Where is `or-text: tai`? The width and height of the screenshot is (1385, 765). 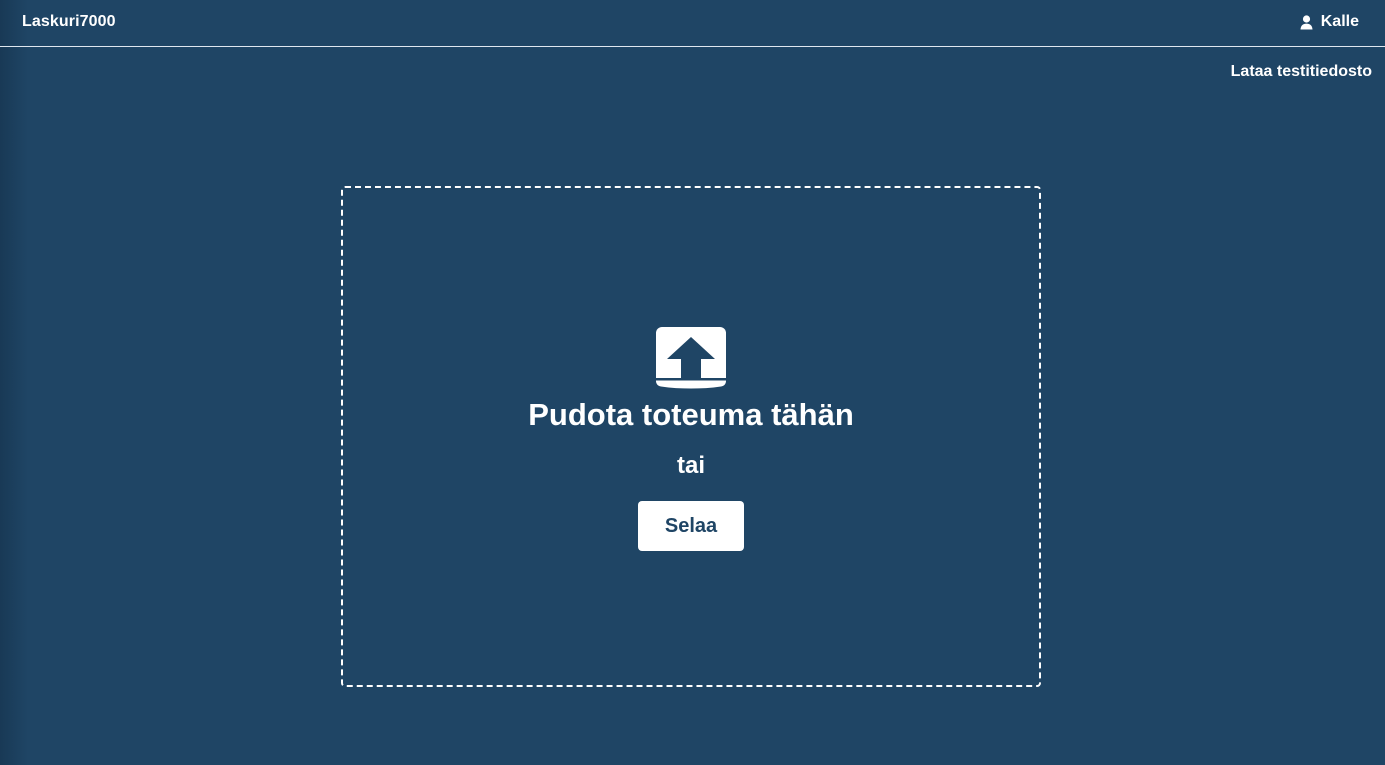
or-text: tai is located at coordinates (690, 465).